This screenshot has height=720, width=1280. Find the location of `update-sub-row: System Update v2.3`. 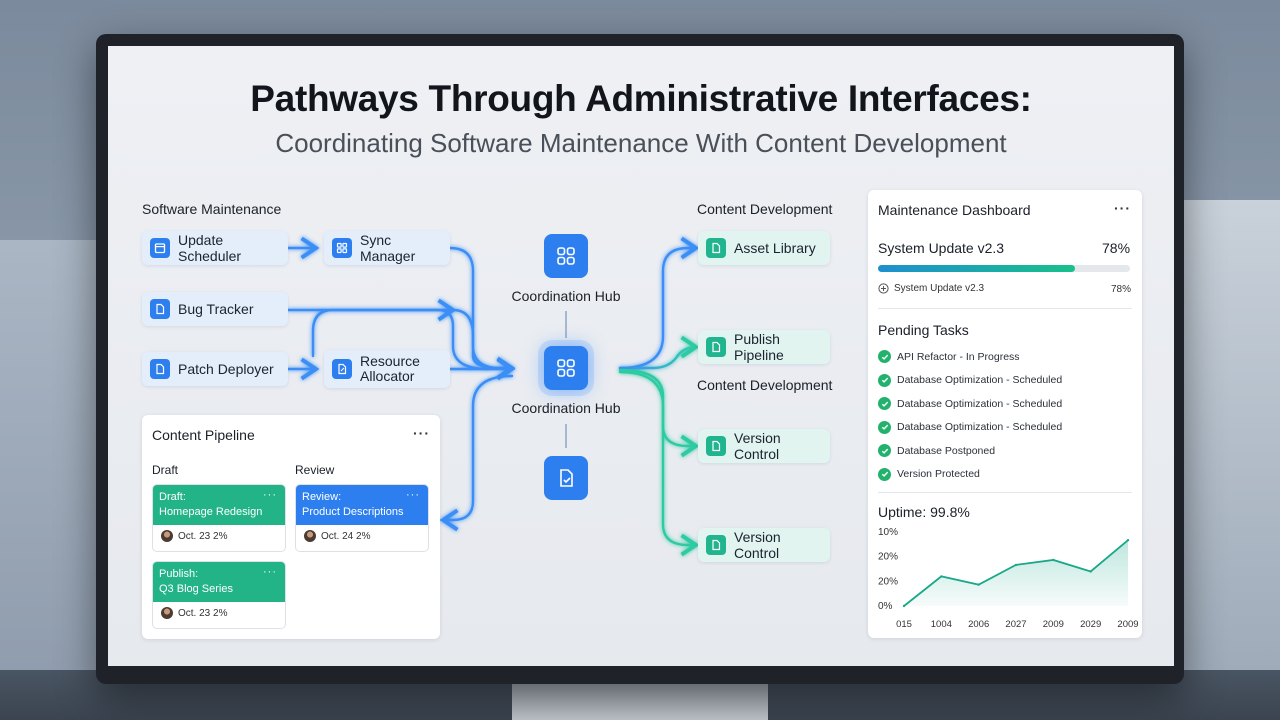

update-sub-row: System Update v2.3 is located at coordinates (931, 288).